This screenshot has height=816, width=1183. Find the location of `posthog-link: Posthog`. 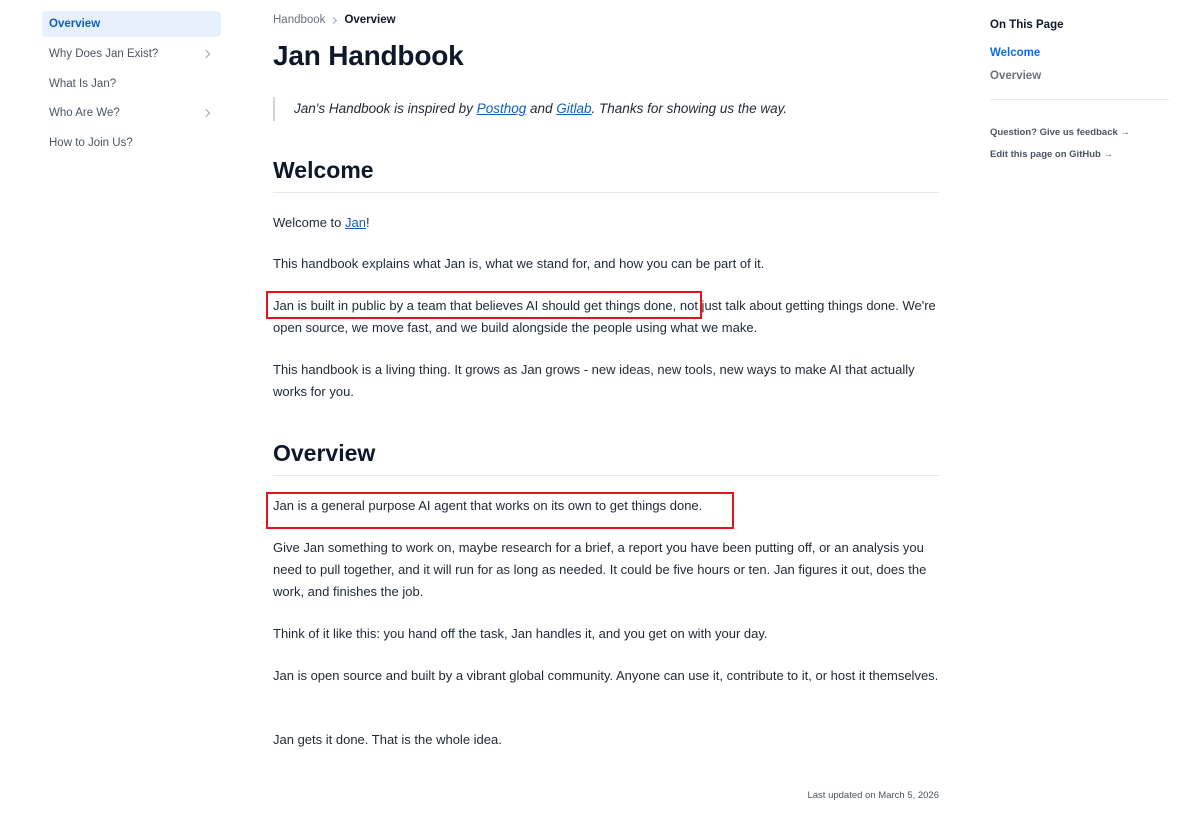

posthog-link: Posthog is located at coordinates (502, 108).